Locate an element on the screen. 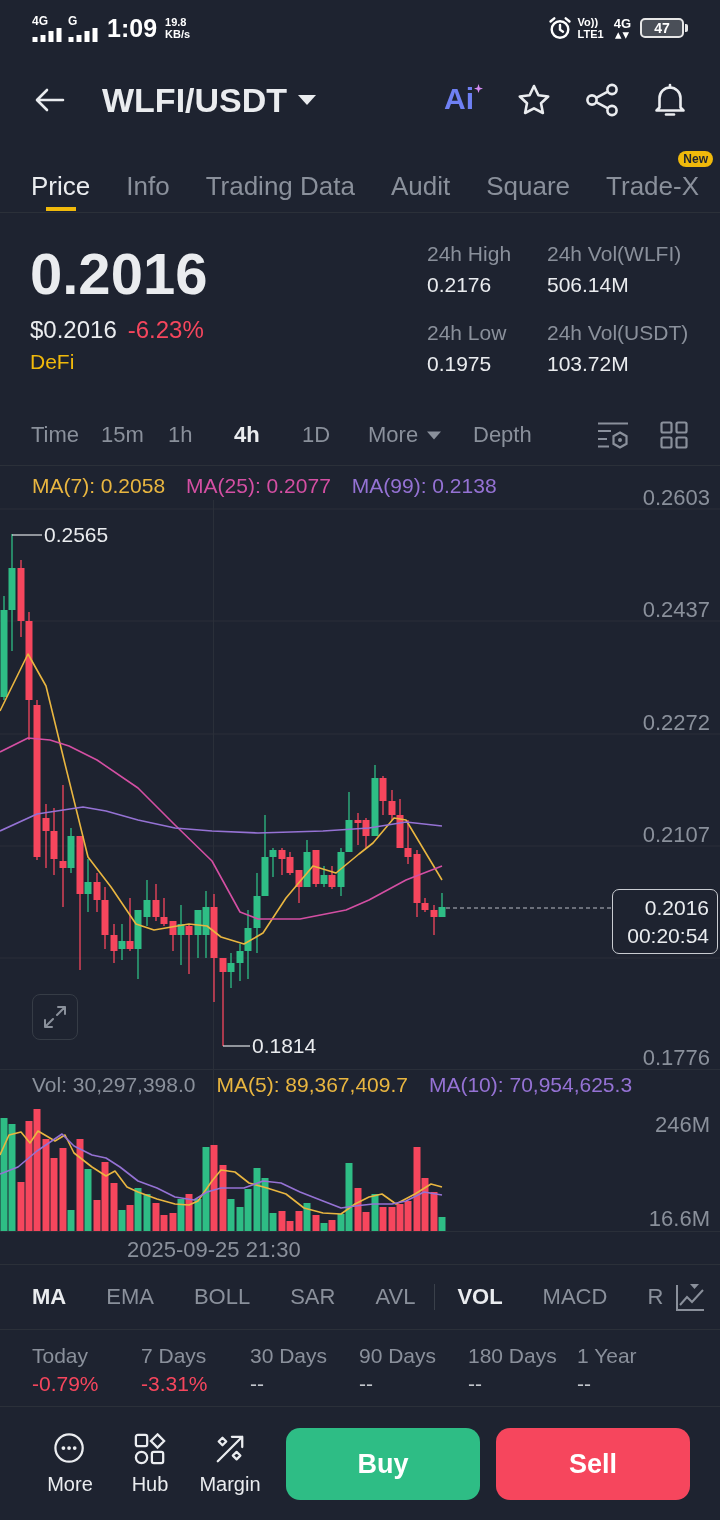  tab: Info is located at coordinates (148, 186).